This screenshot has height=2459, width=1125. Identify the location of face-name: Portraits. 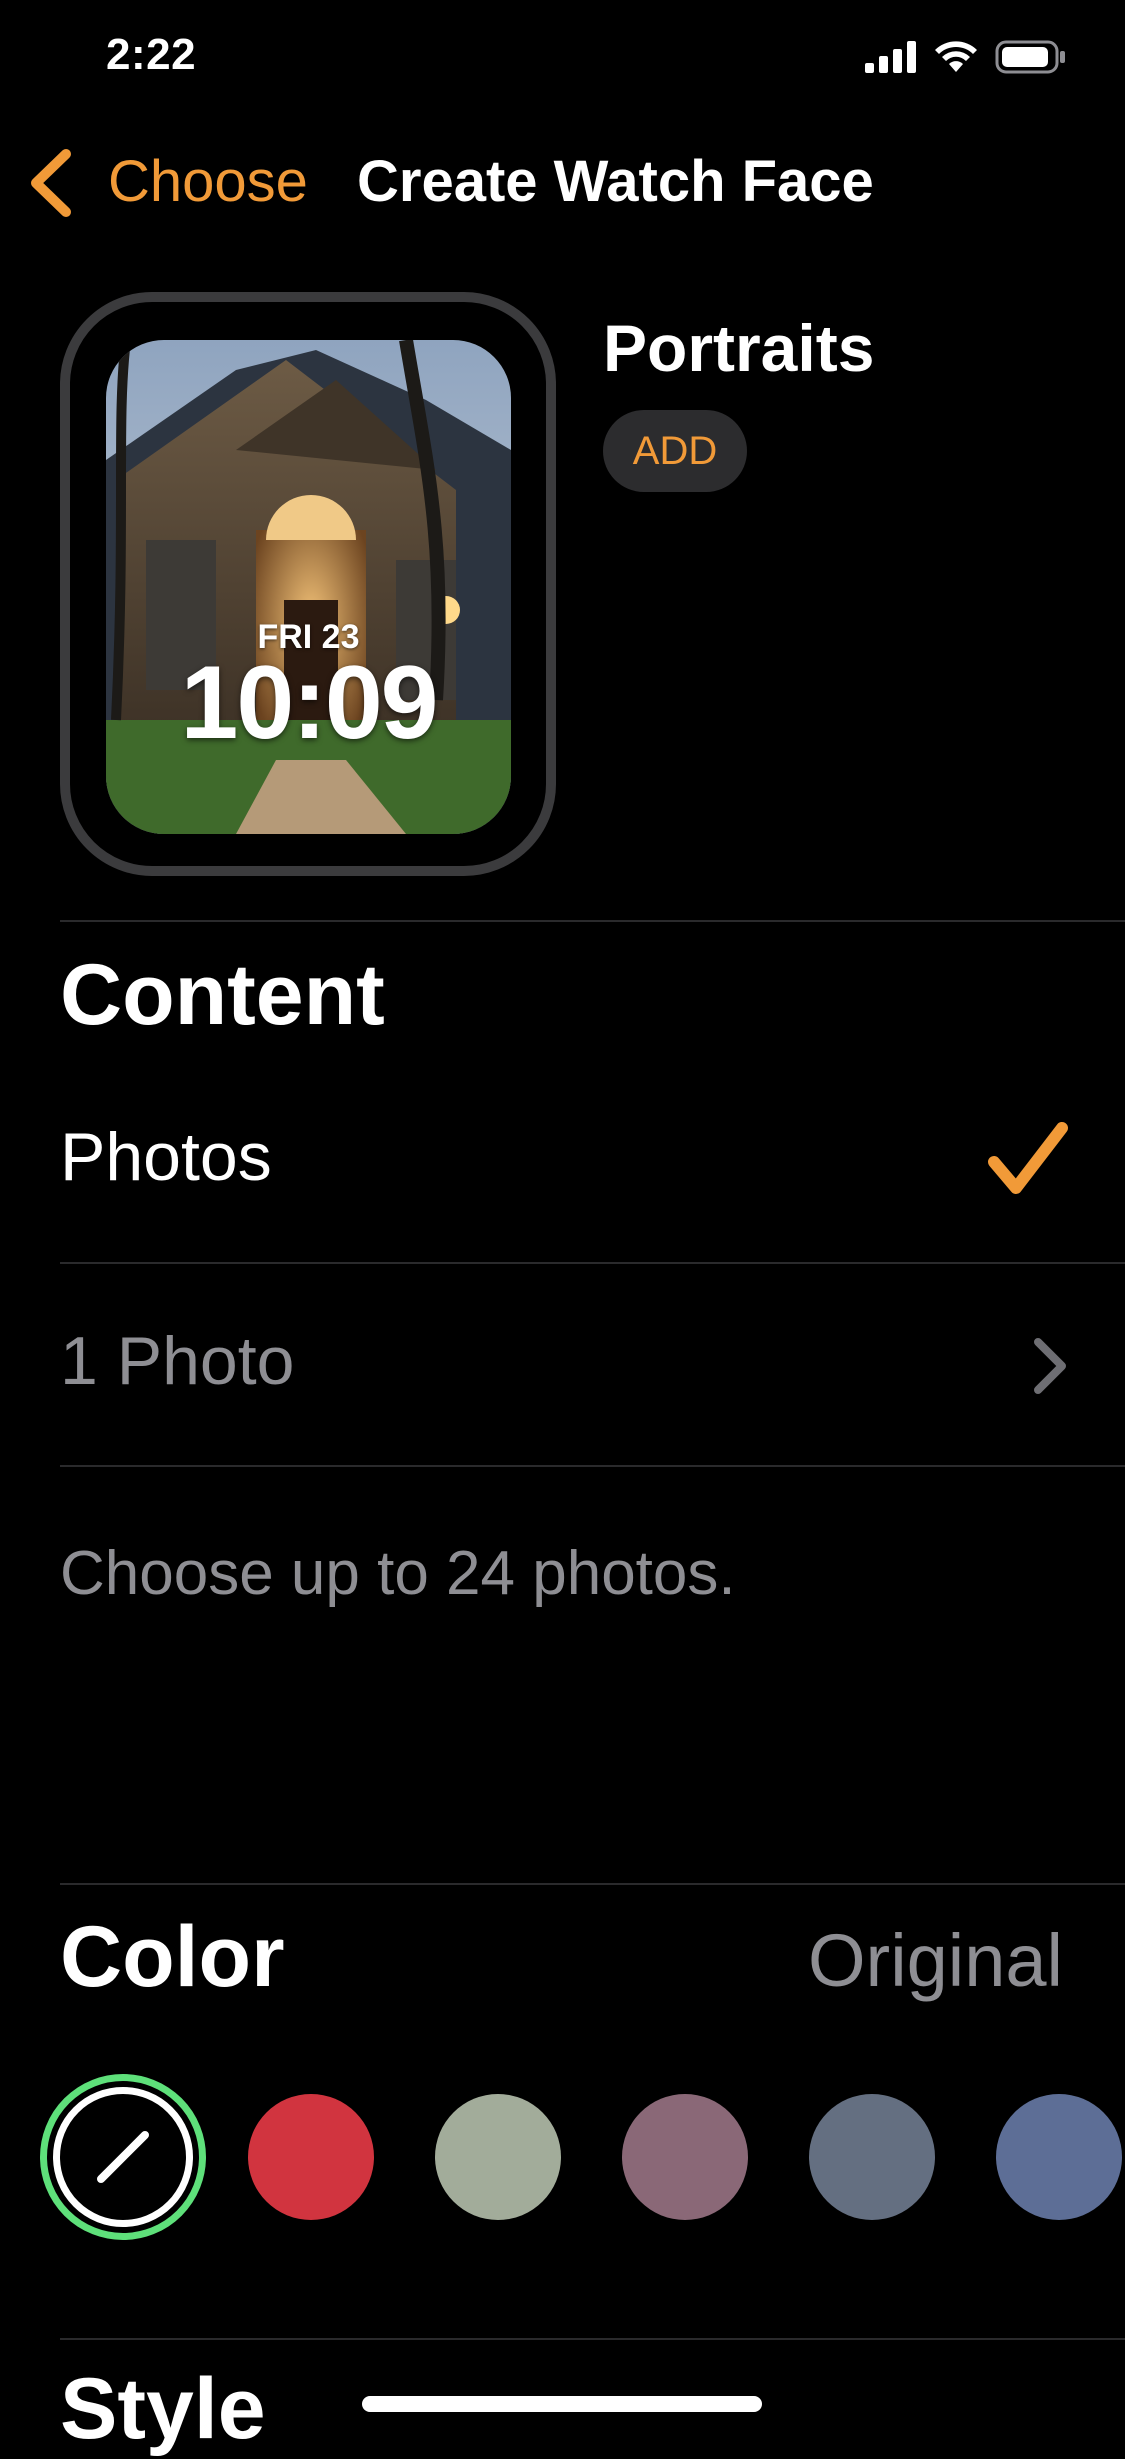
(739, 348).